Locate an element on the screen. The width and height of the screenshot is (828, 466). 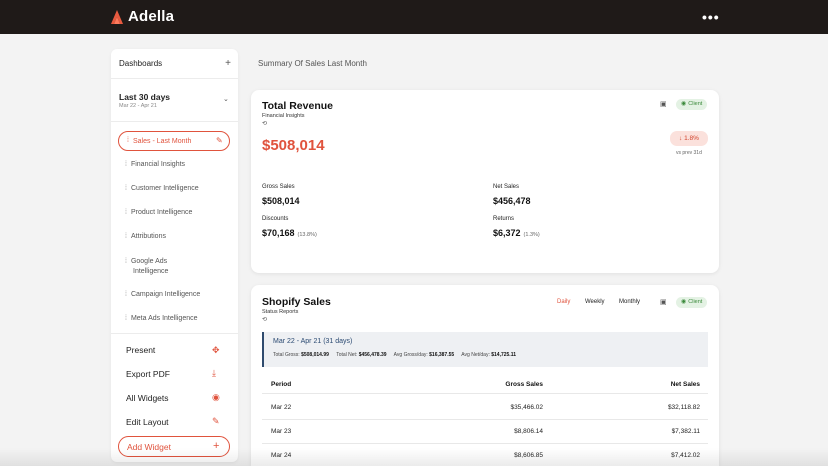
gross-sales-label: Gross Sales is located at coordinates (278, 187).